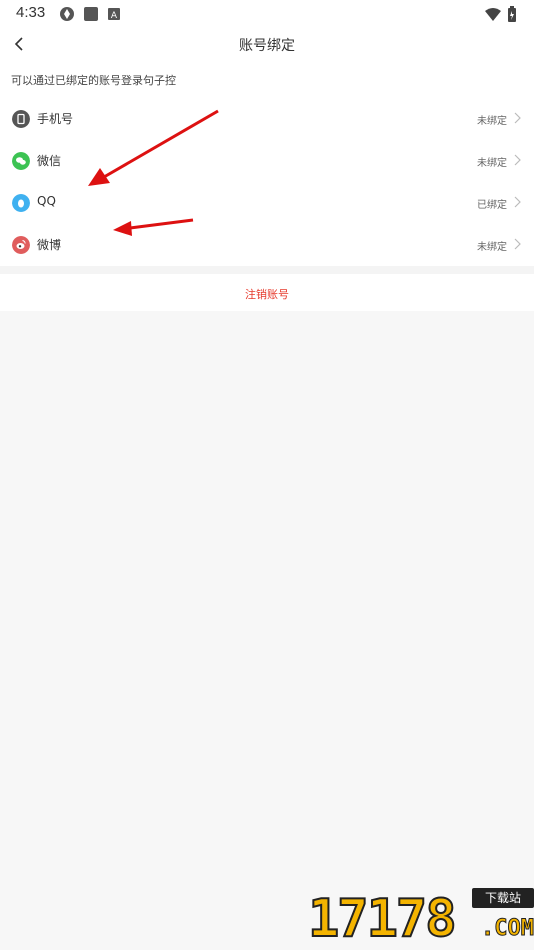 This screenshot has width=534, height=950. What do you see at coordinates (267, 203) in the screenshot?
I see `bind-row-qq: QQ 已绑定` at bounding box center [267, 203].